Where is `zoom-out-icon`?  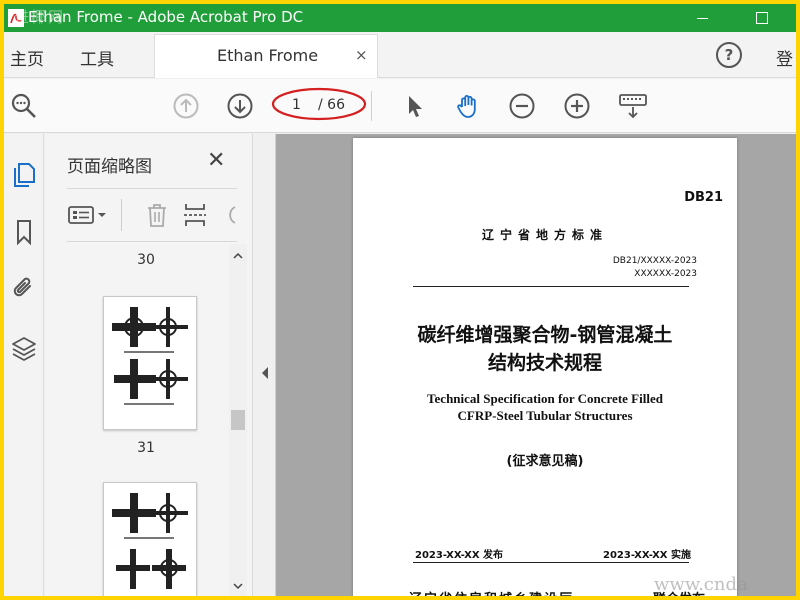
zoom-out-icon is located at coordinates (522, 106).